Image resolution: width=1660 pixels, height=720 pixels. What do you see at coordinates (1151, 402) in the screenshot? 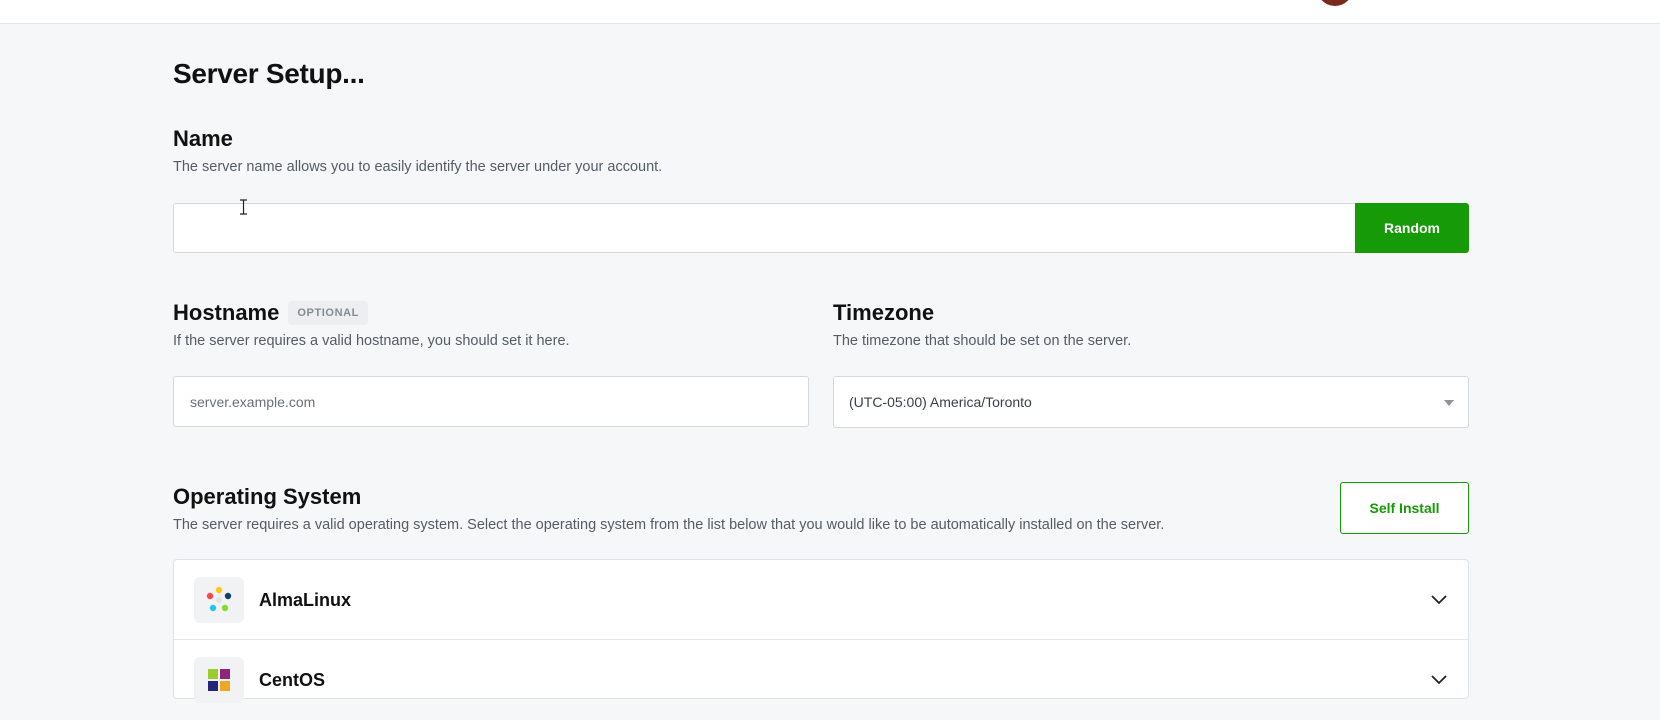
I see `timezone-select: (UTC-05:00) America/Toronto` at bounding box center [1151, 402].